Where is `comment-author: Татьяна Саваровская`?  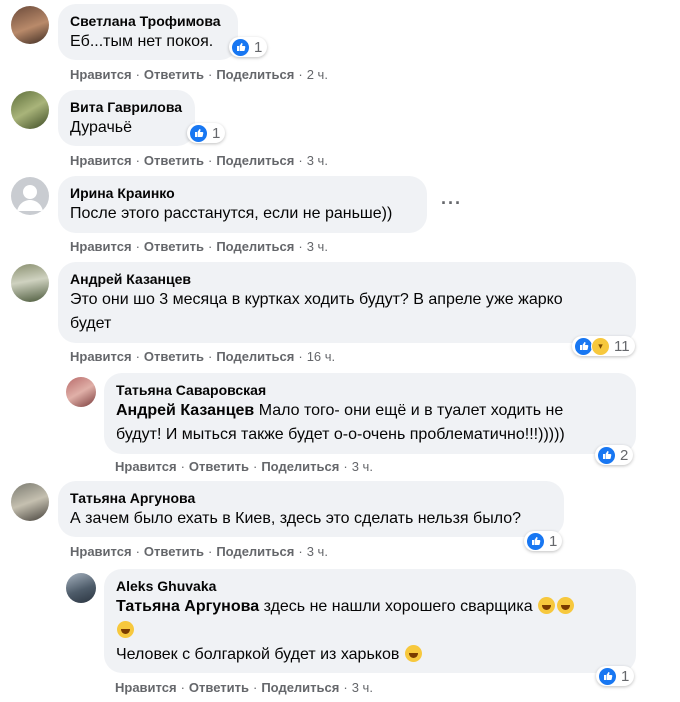 comment-author: Татьяна Саваровская is located at coordinates (370, 390).